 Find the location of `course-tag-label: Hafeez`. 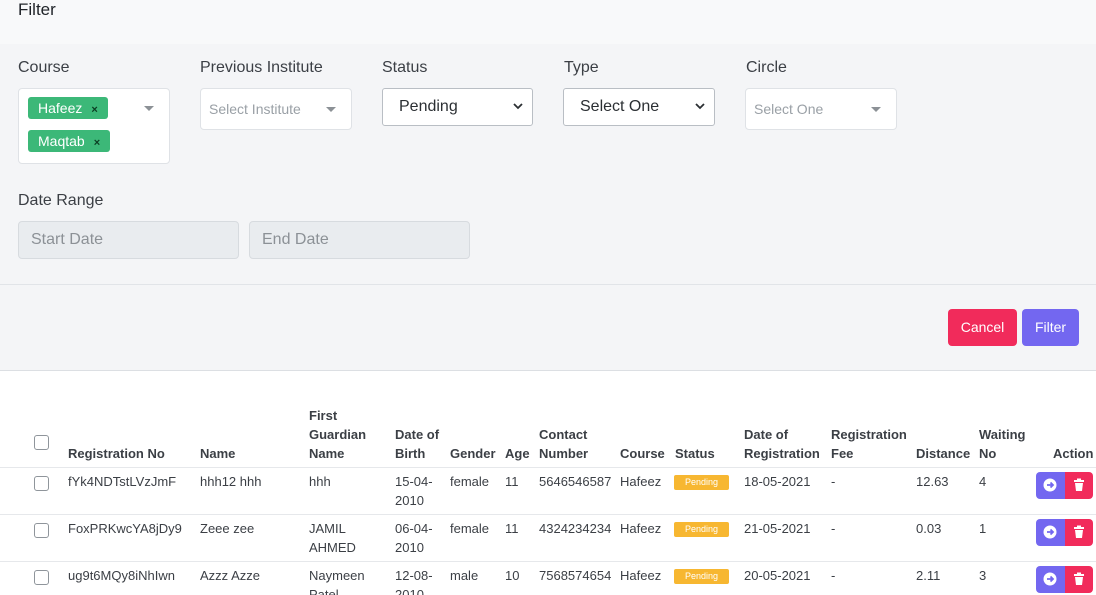

course-tag-label: Hafeez is located at coordinates (60, 108).